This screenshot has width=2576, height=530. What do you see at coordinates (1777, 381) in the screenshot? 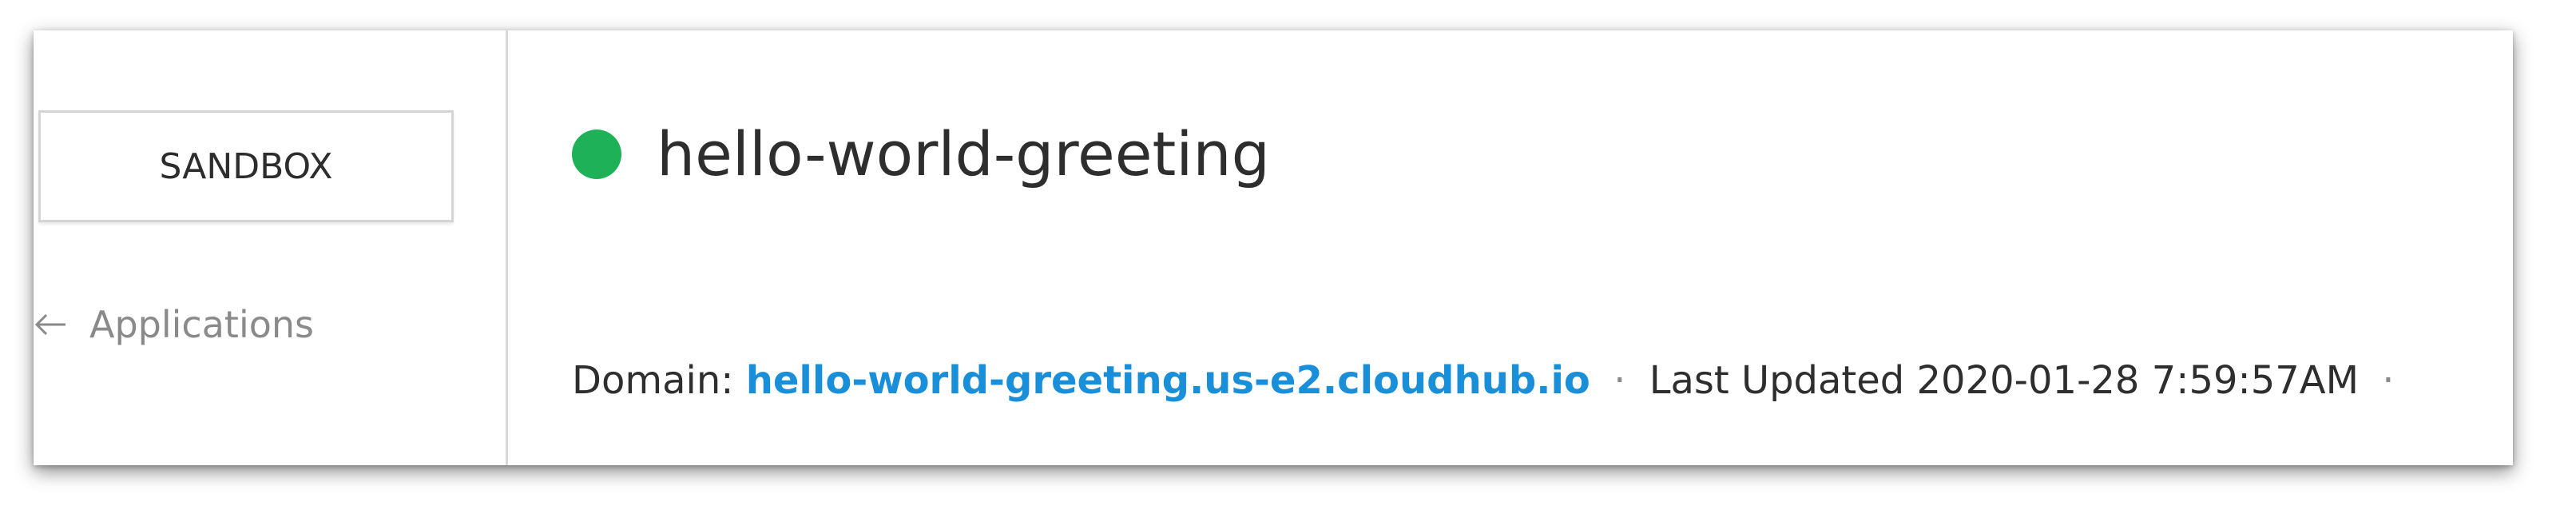
I see `last-updated-label: Last Updated` at bounding box center [1777, 381].